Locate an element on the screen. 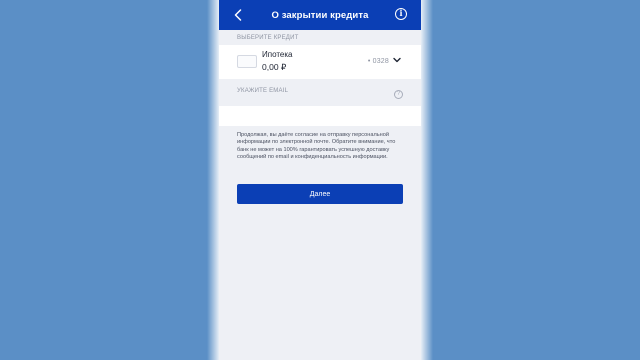  help-icon: ? is located at coordinates (398, 94).